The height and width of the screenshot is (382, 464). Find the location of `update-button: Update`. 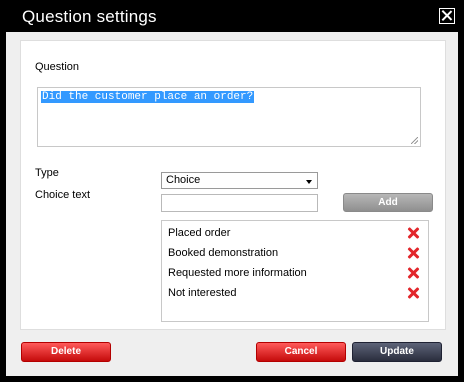

update-button: Update is located at coordinates (397, 352).